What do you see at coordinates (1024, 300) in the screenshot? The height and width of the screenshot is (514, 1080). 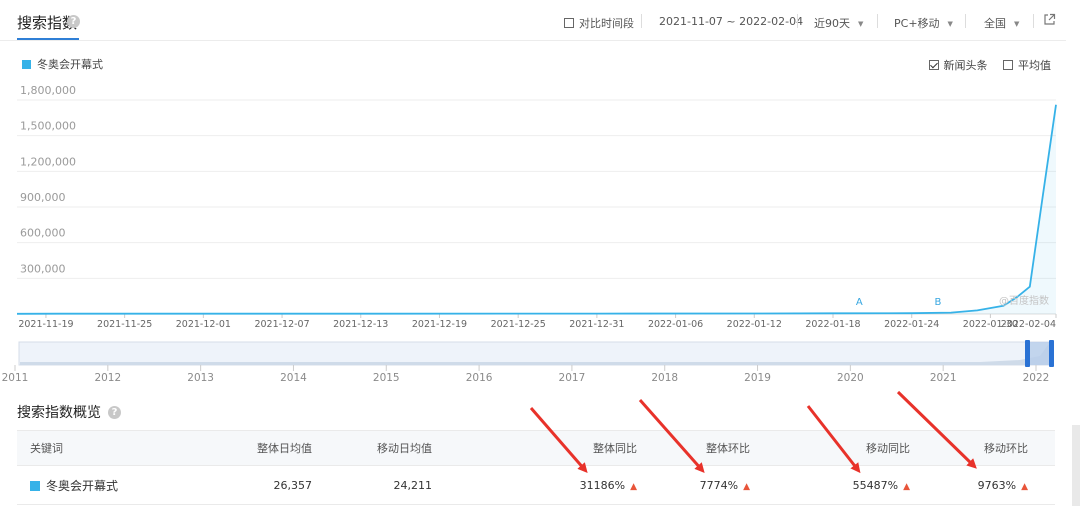 I see `watermark: @百度指数` at bounding box center [1024, 300].